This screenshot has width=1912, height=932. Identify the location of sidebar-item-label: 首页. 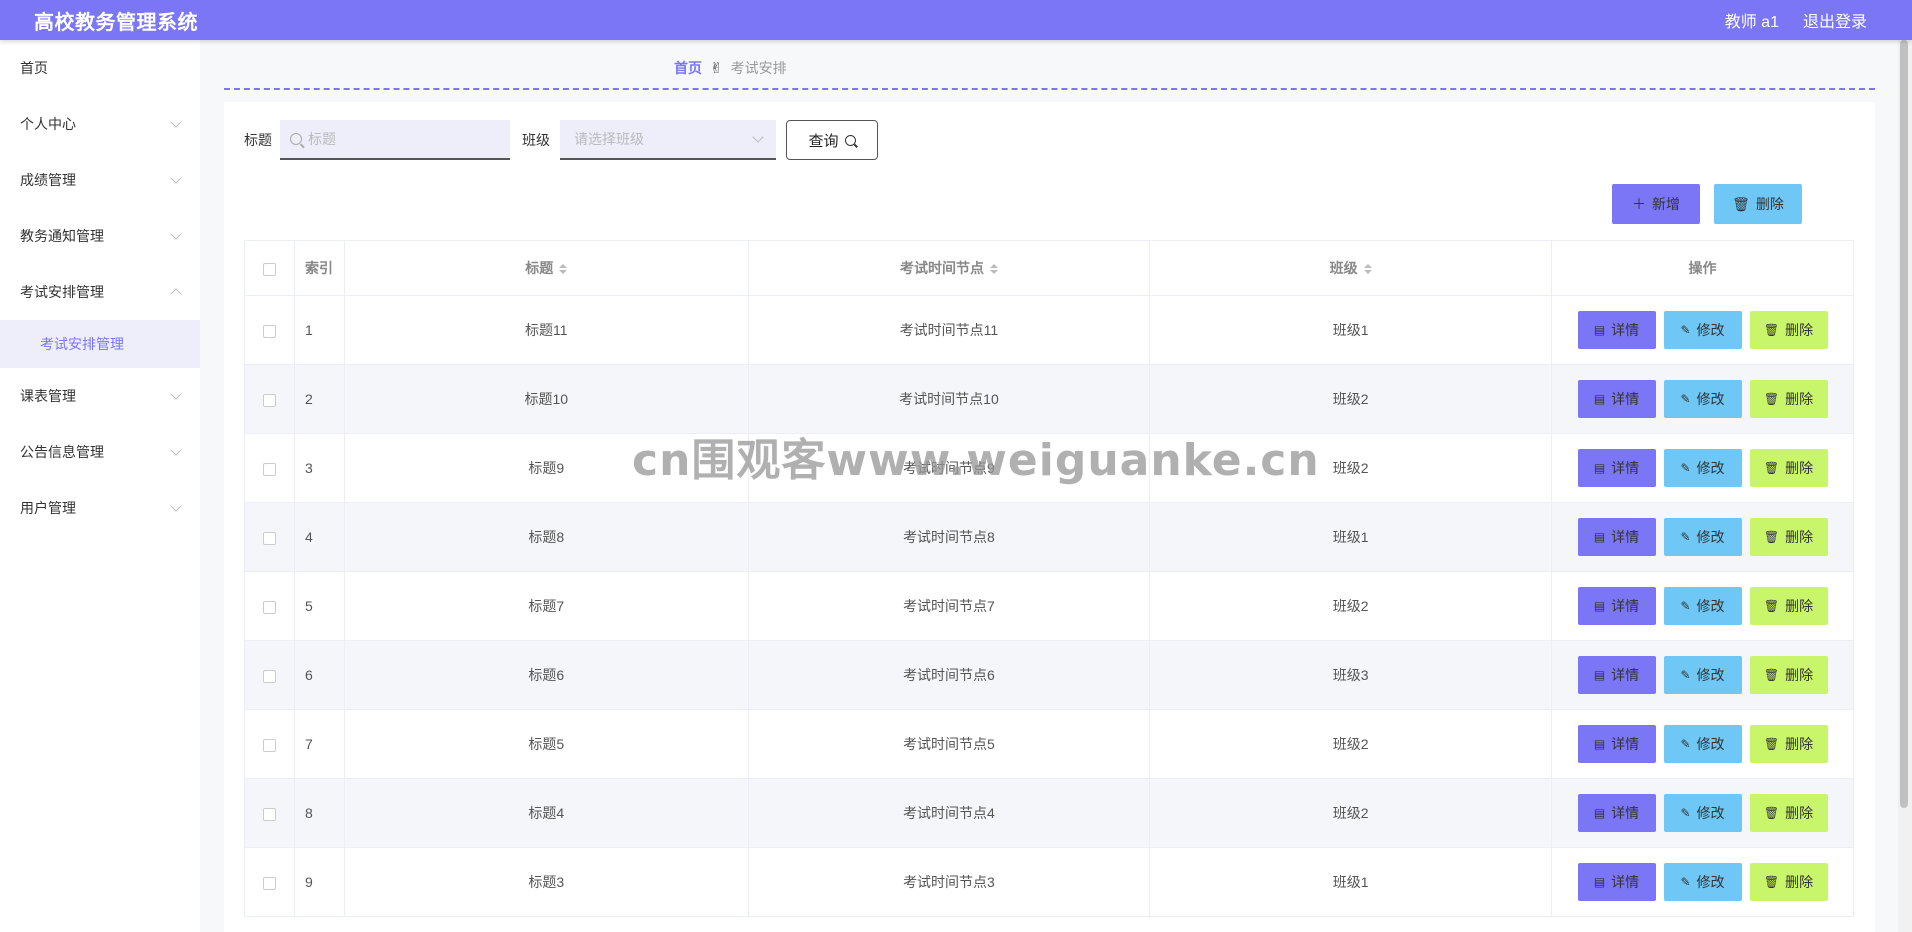
(34, 68).